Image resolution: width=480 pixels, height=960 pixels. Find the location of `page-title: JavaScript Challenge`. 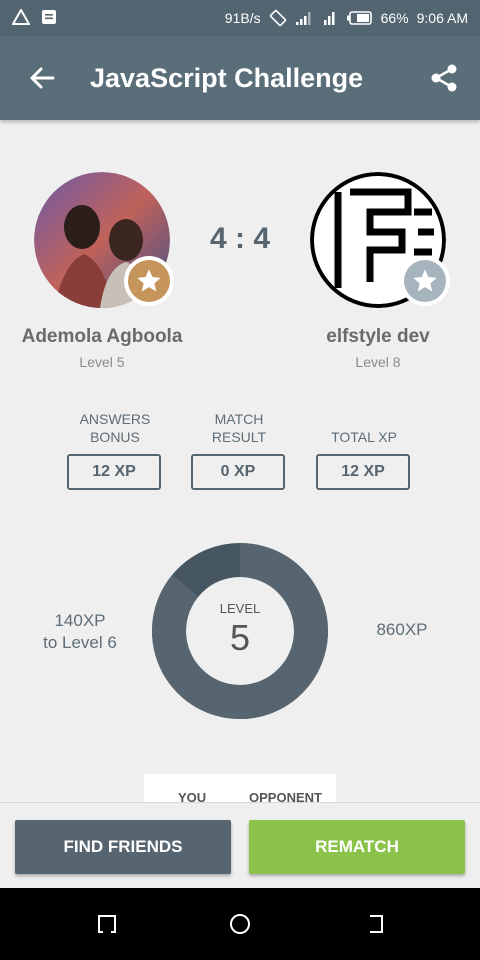

page-title: JavaScript Challenge is located at coordinates (227, 78).